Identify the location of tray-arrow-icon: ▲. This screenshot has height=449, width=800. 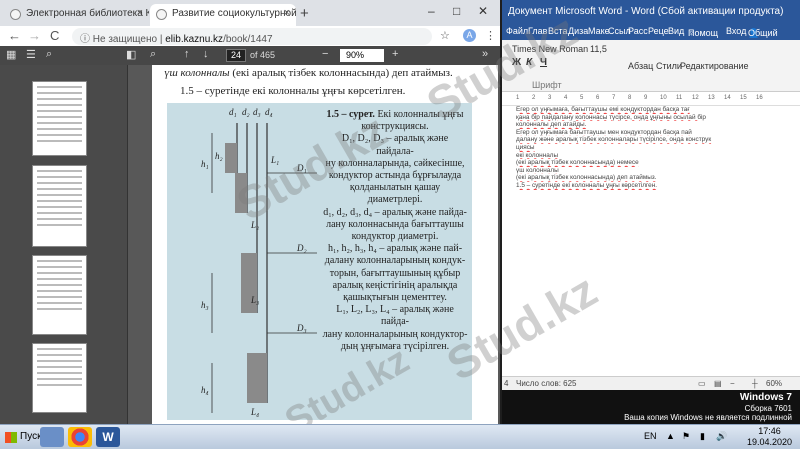
(670, 436).